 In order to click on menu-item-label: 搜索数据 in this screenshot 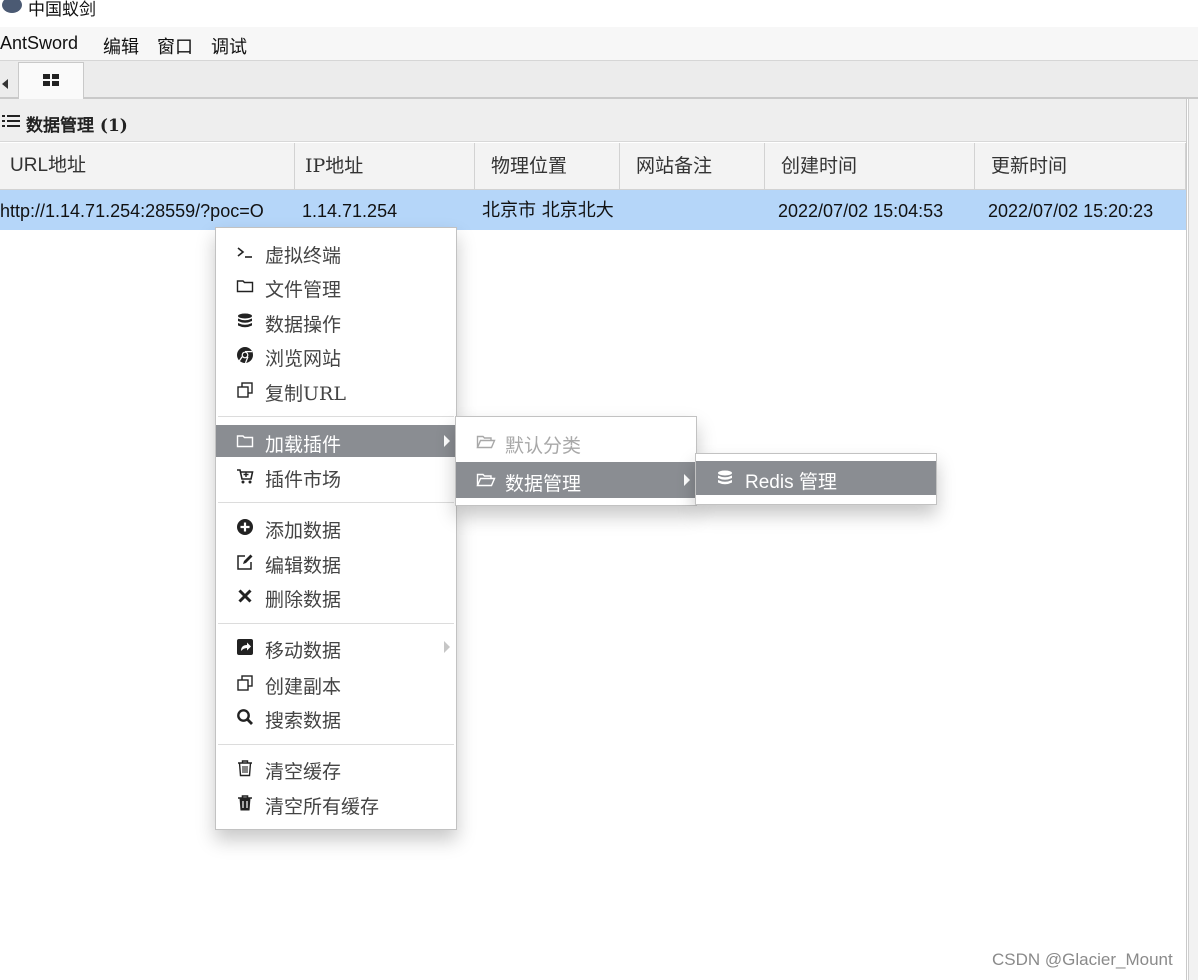, I will do `click(303, 721)`.